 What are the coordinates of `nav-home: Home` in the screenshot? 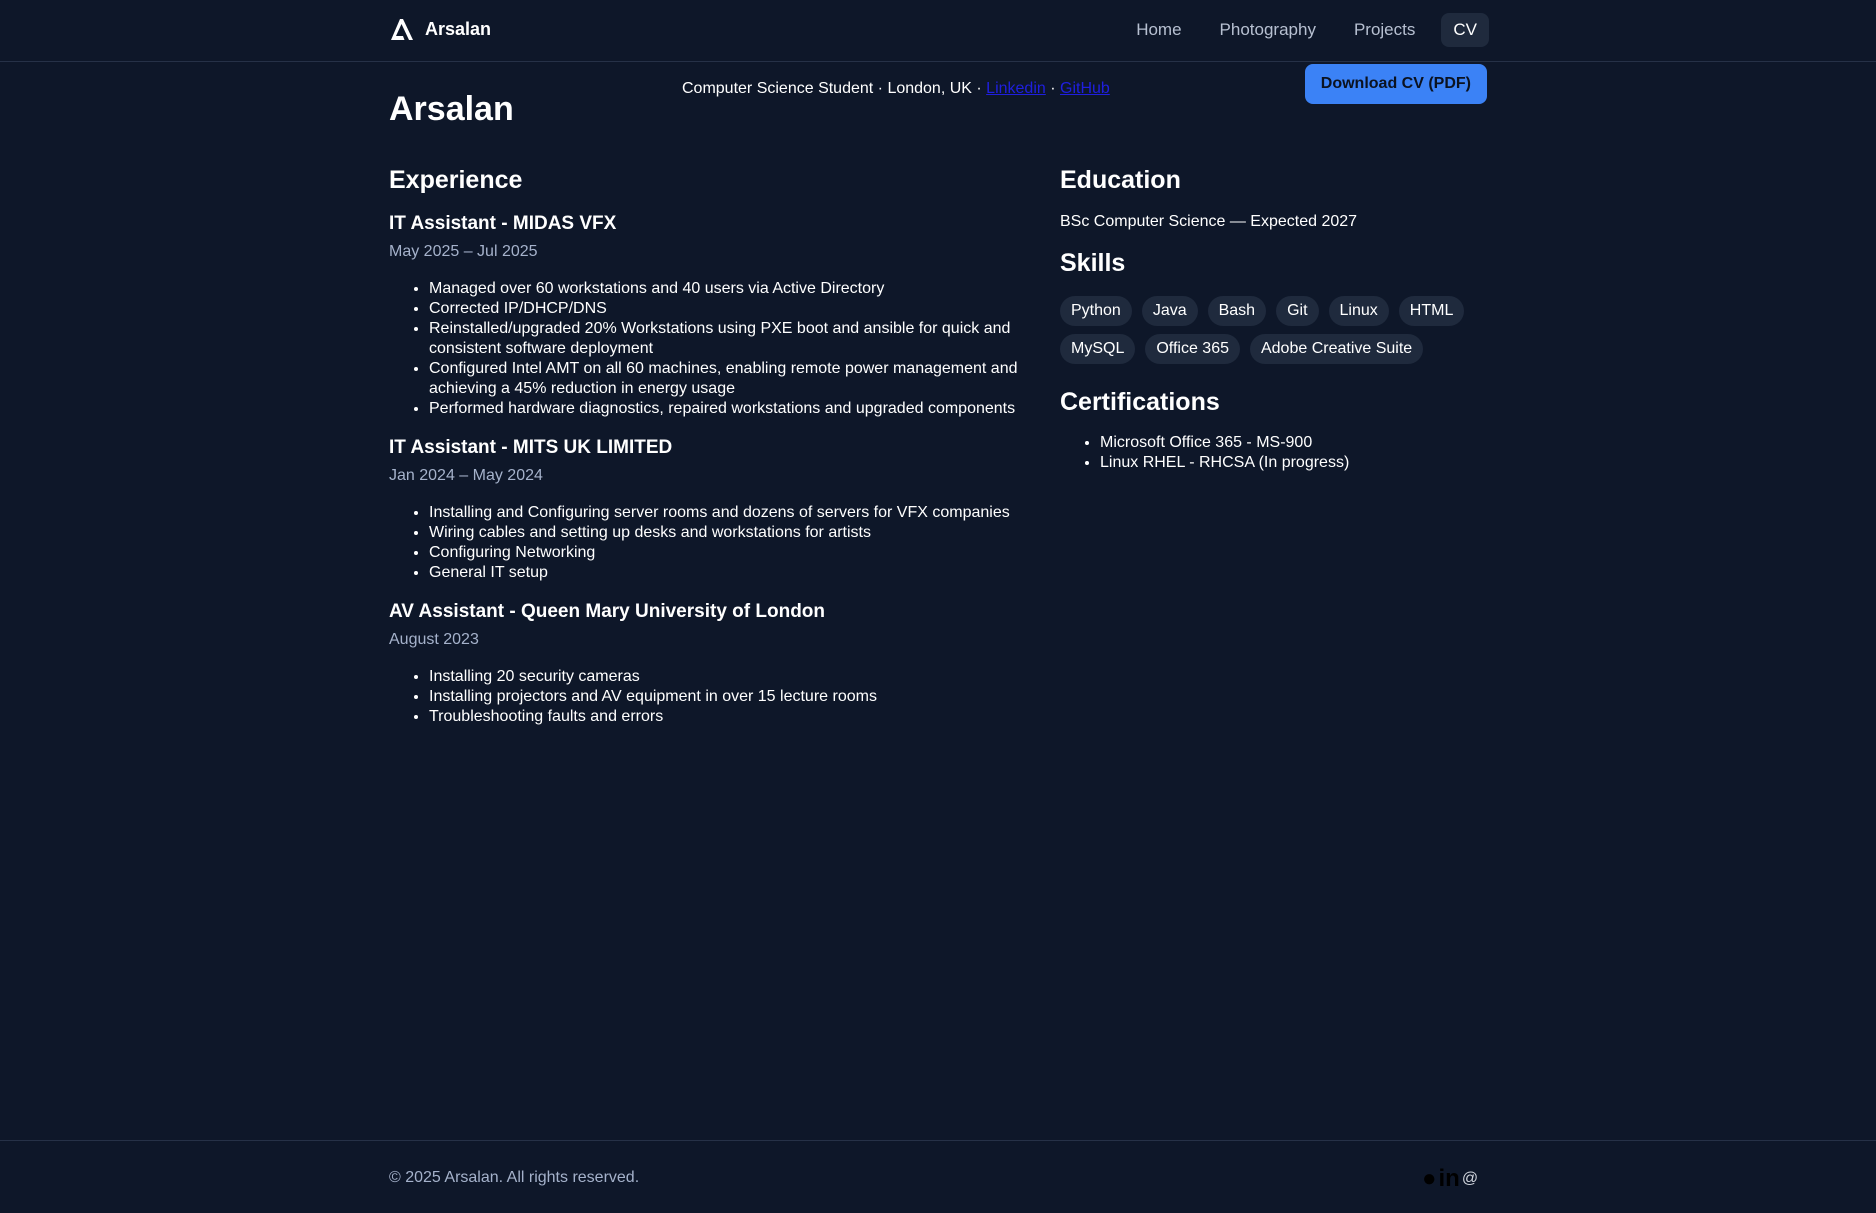 It's located at (1158, 30).